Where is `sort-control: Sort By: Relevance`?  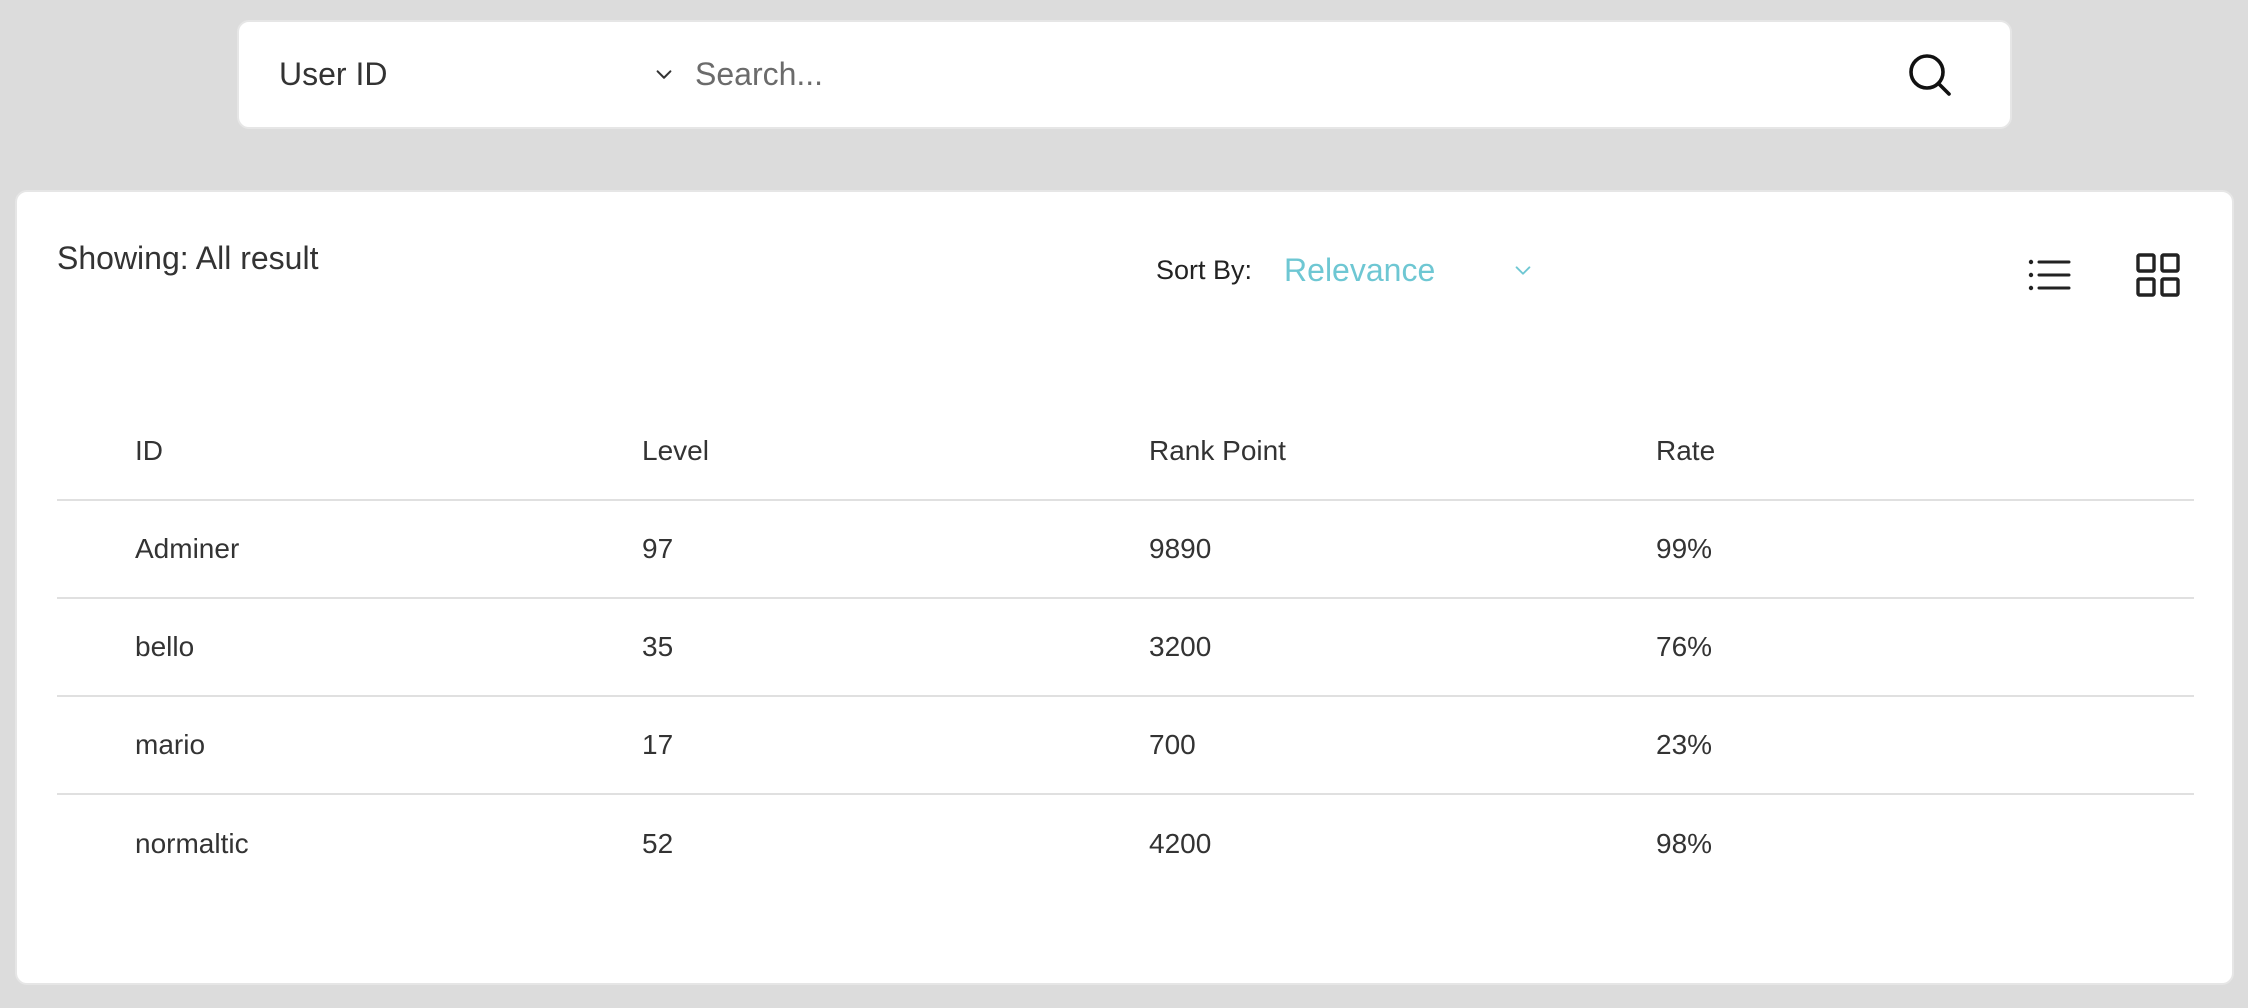
sort-control: Sort By: Relevance is located at coordinates (1345, 270).